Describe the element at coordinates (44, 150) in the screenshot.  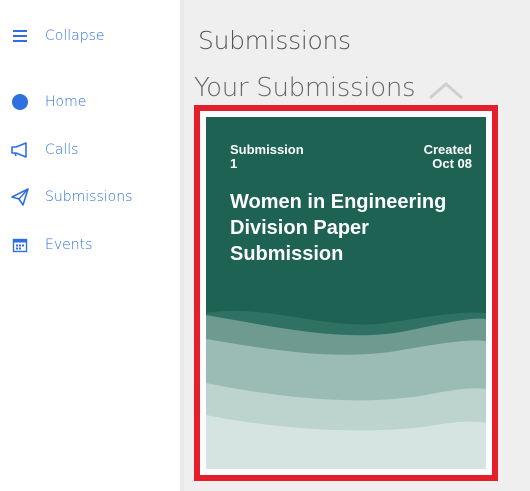
I see `sidebar-item-calls: Calls` at that location.